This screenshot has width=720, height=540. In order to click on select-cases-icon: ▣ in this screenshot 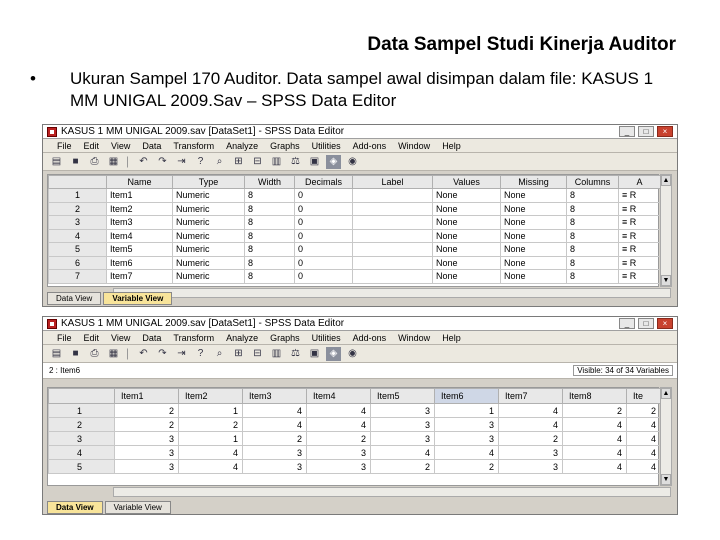, I will do `click(314, 162)`.